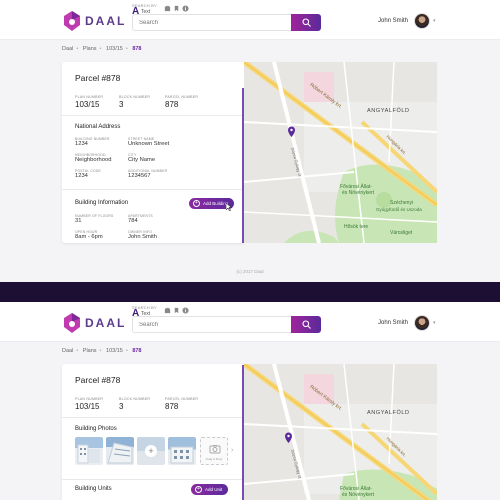 The height and width of the screenshot is (500, 500). Describe the element at coordinates (250, 271) in the screenshot. I see `footer-copyright: (c) 2017 Daal` at that location.